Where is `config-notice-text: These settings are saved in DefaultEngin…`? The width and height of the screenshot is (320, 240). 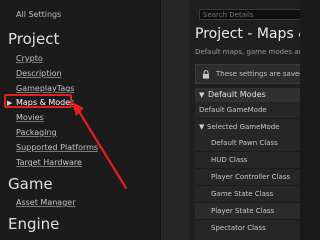 config-notice-text: These settings are saved in DefaultEngin… is located at coordinates (258, 74).